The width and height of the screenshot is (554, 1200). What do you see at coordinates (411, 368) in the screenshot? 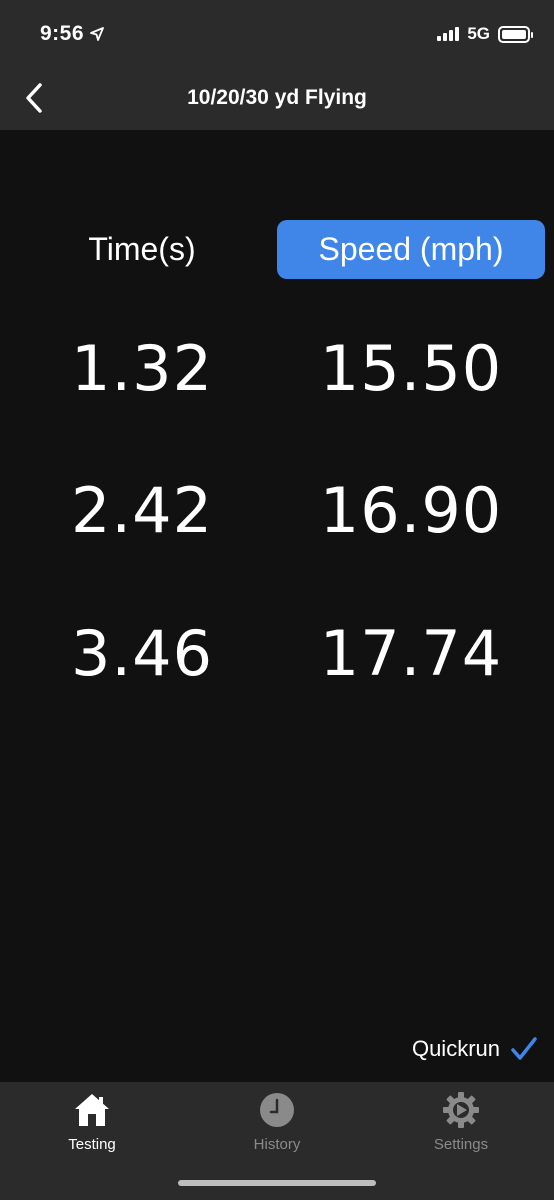
I see `split-speed-1: 15.50` at bounding box center [411, 368].